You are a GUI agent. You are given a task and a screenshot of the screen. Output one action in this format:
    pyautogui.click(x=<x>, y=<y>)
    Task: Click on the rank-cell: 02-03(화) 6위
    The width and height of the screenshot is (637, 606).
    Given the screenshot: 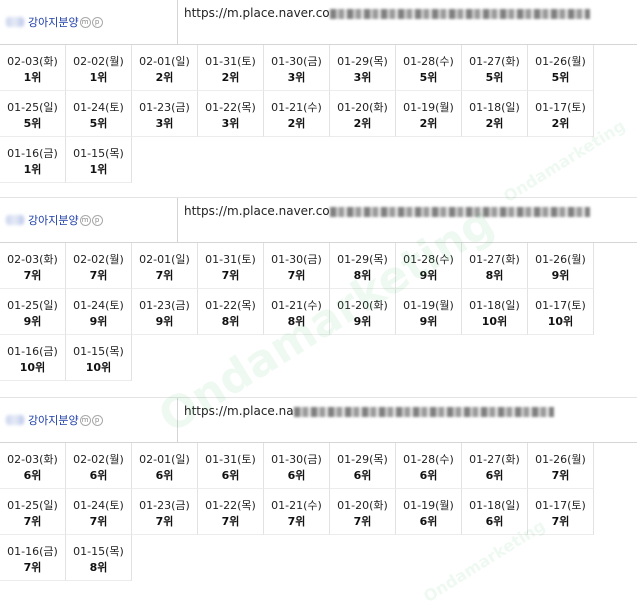 What is the action you would take?
    pyautogui.click(x=33, y=466)
    